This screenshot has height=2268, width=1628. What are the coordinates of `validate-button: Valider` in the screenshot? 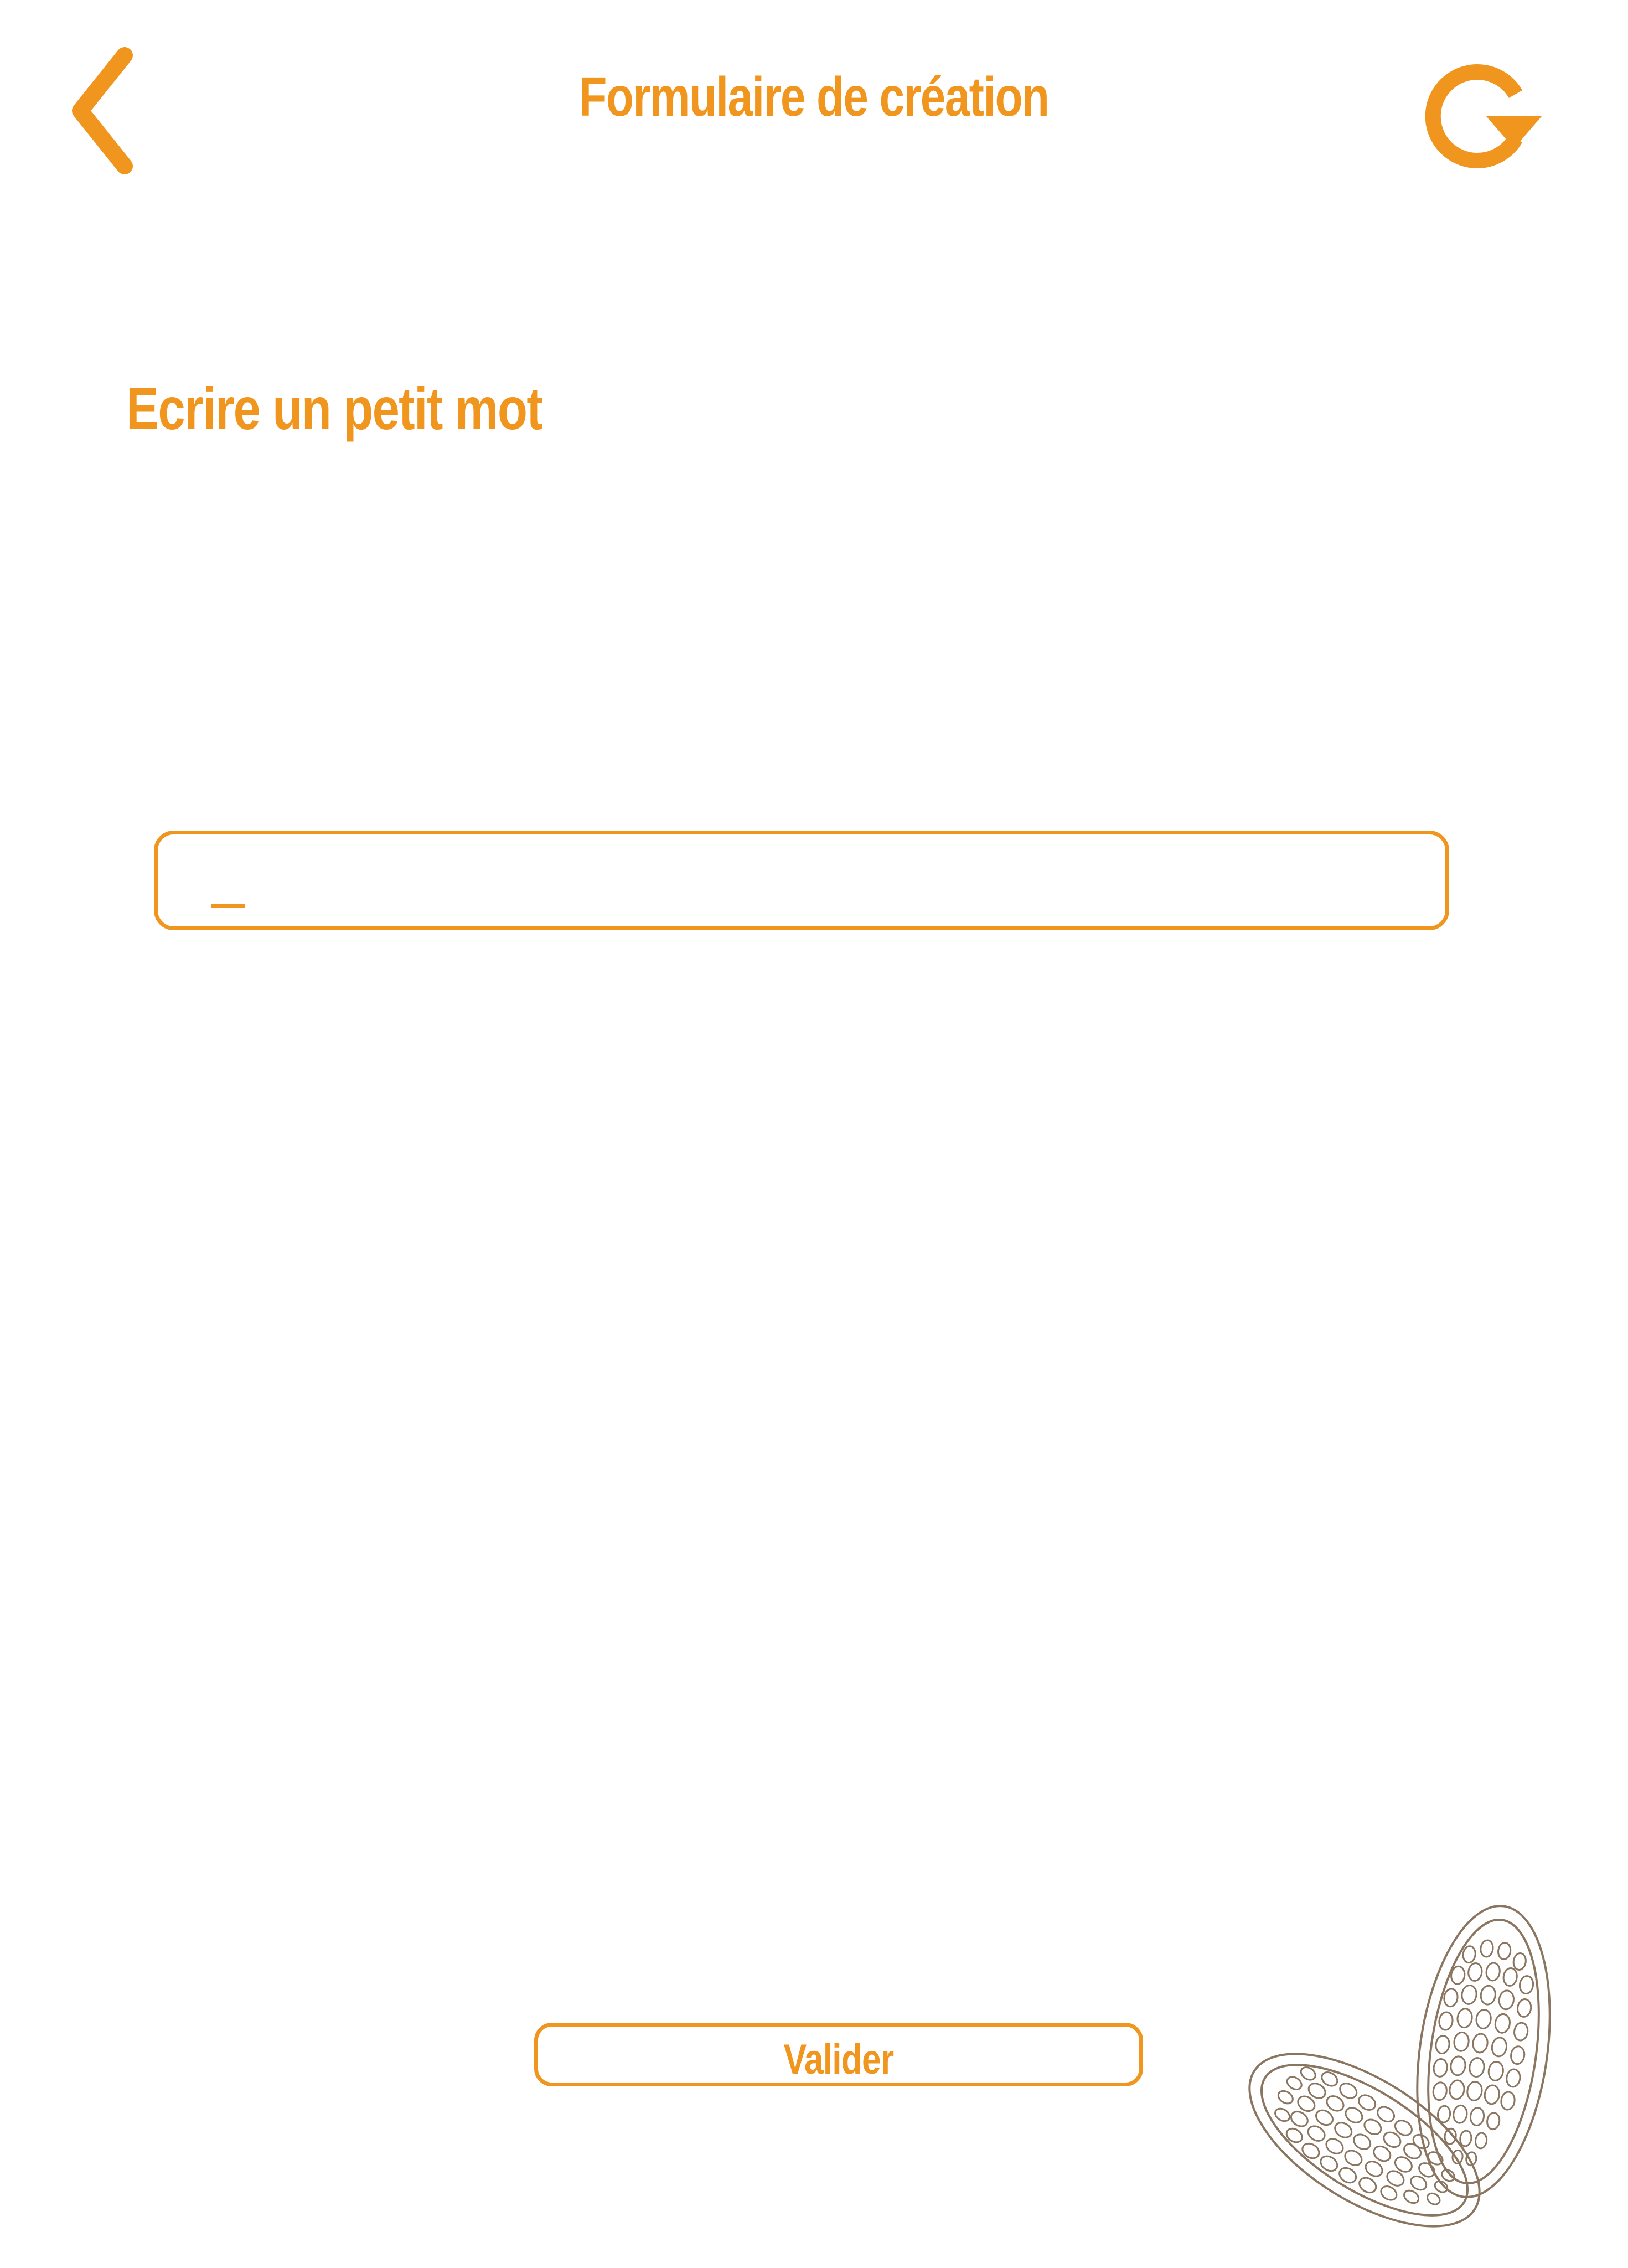 It's located at (839, 2054).